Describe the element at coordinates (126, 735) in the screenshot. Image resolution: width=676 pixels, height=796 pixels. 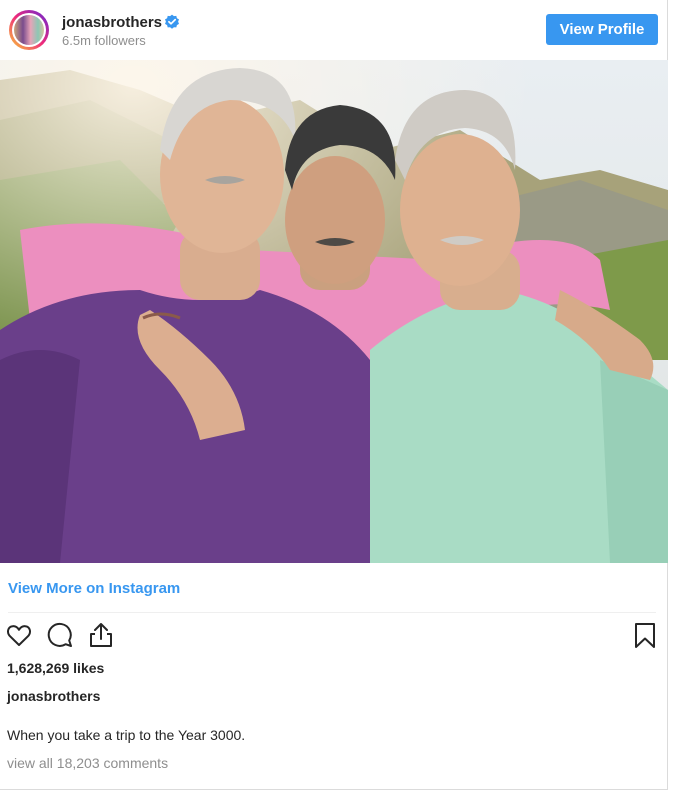
I see `post-caption: When you take a trip to the Year 3000.` at that location.